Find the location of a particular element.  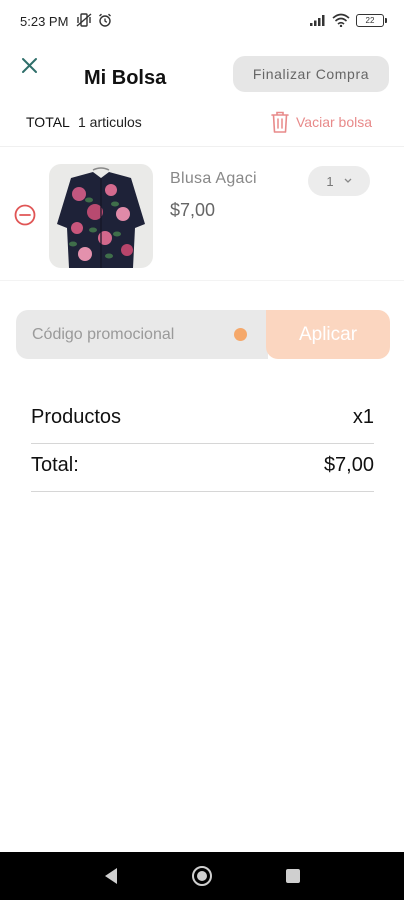

minus-circle-icon is located at coordinates (25, 215).